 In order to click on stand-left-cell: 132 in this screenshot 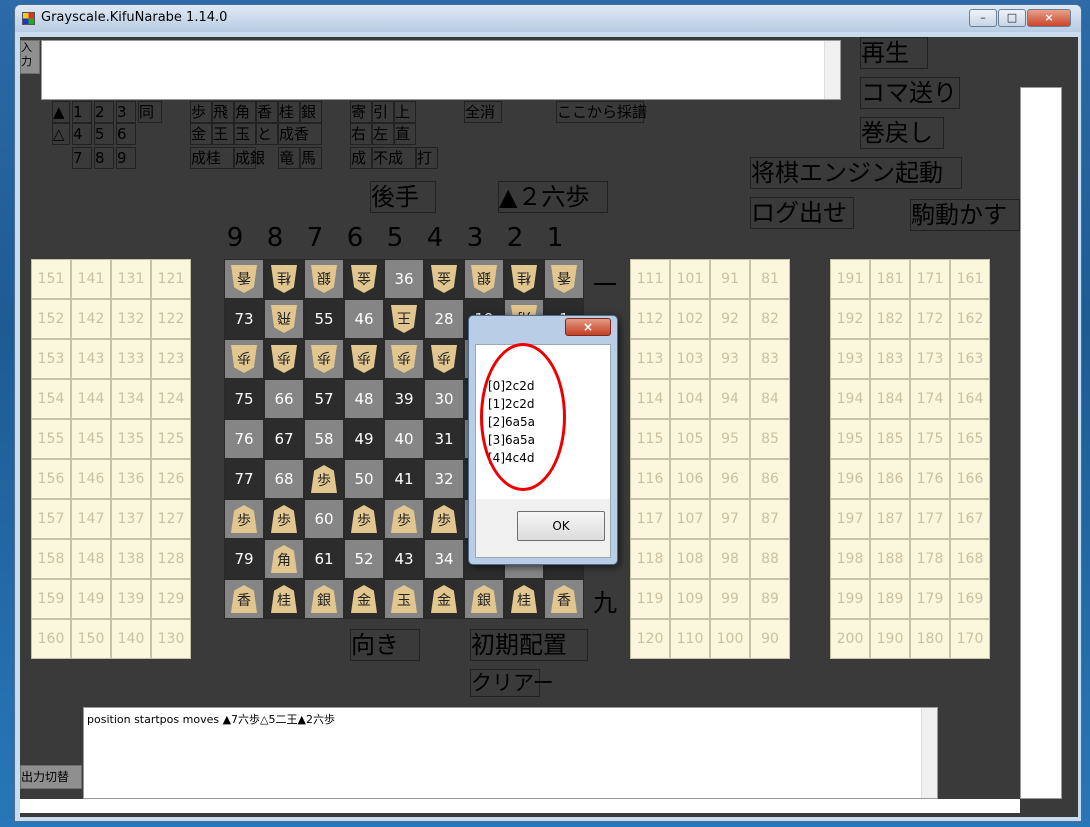, I will do `click(131, 319)`.